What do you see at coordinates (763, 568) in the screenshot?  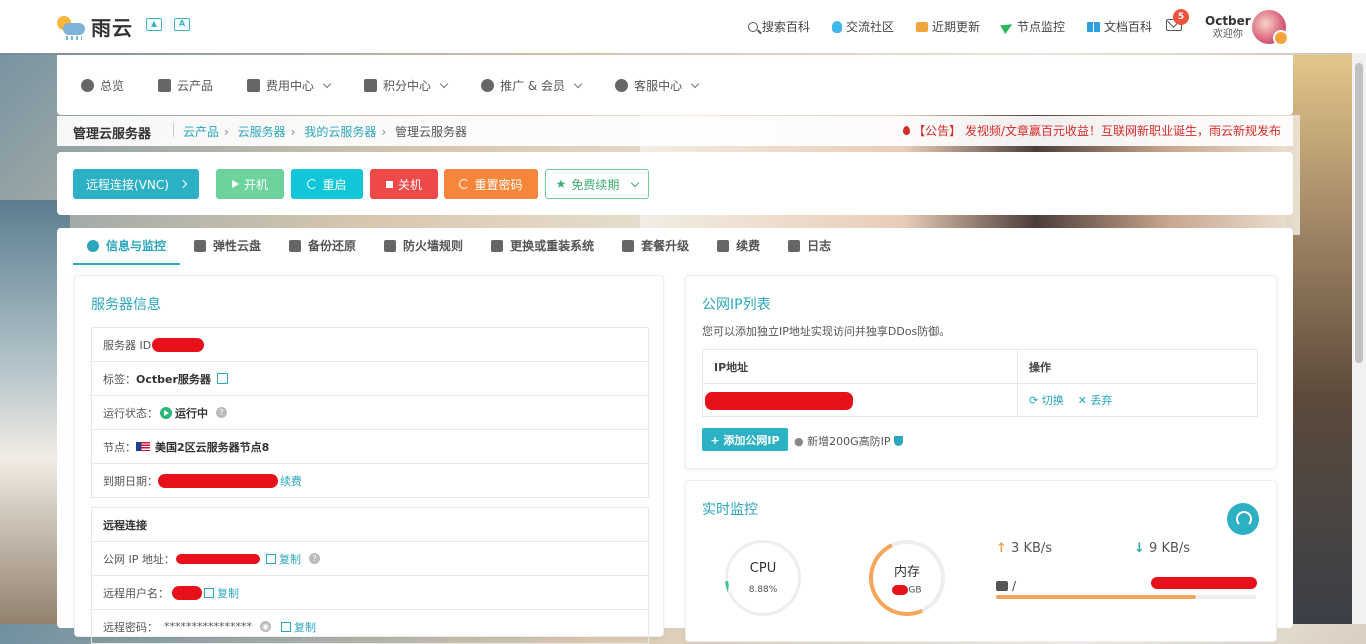 I see `cpu-label: CPU` at bounding box center [763, 568].